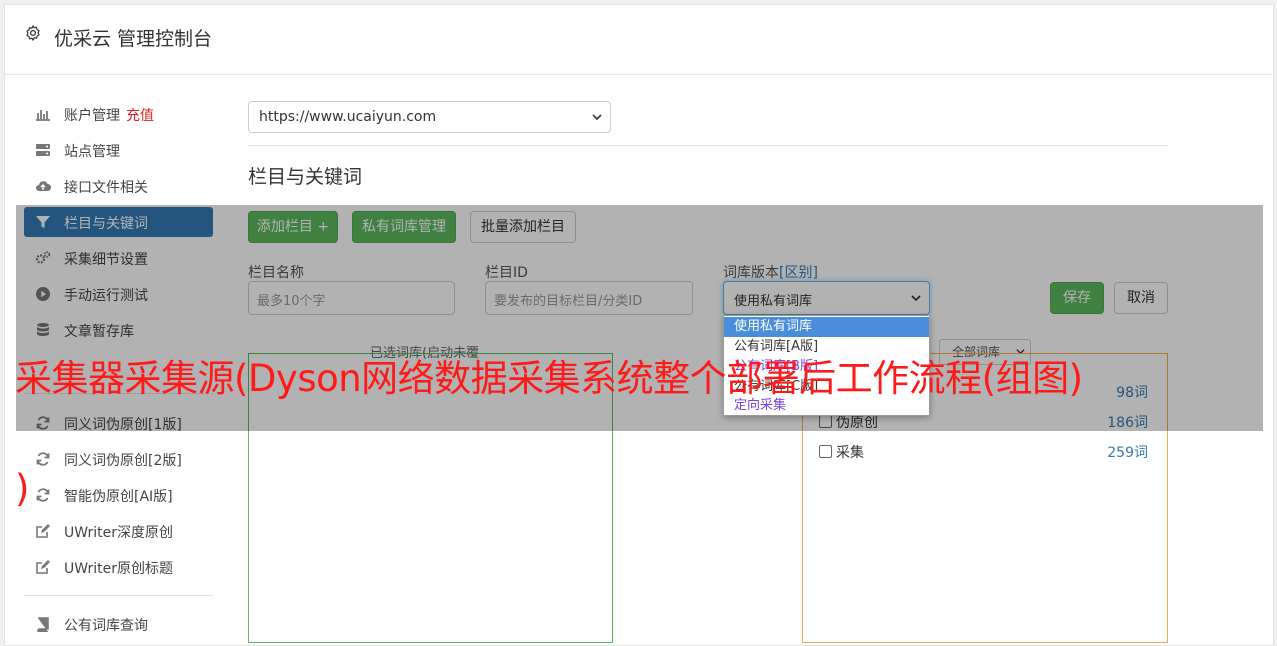 This screenshot has width=1277, height=646. Describe the element at coordinates (33, 33) in the screenshot. I see `gear-icon` at that location.